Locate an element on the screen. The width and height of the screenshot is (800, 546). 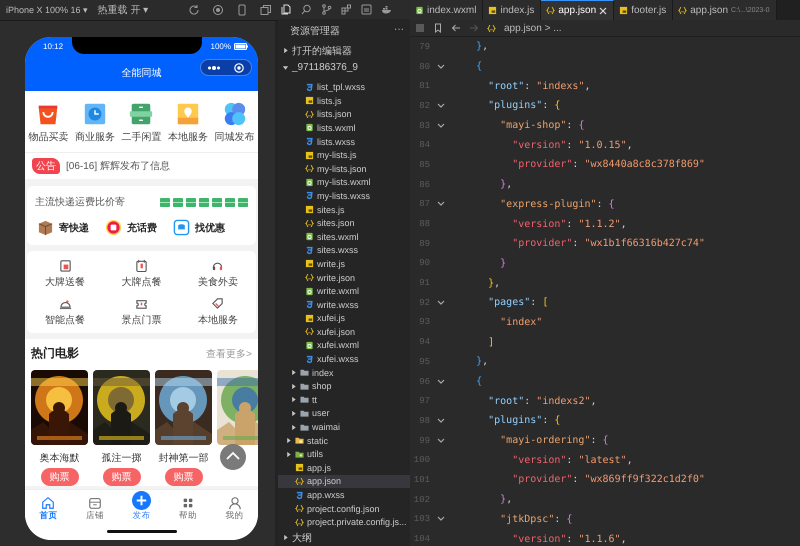
file-tree-item: write.wxml is located at coordinates (344, 291).